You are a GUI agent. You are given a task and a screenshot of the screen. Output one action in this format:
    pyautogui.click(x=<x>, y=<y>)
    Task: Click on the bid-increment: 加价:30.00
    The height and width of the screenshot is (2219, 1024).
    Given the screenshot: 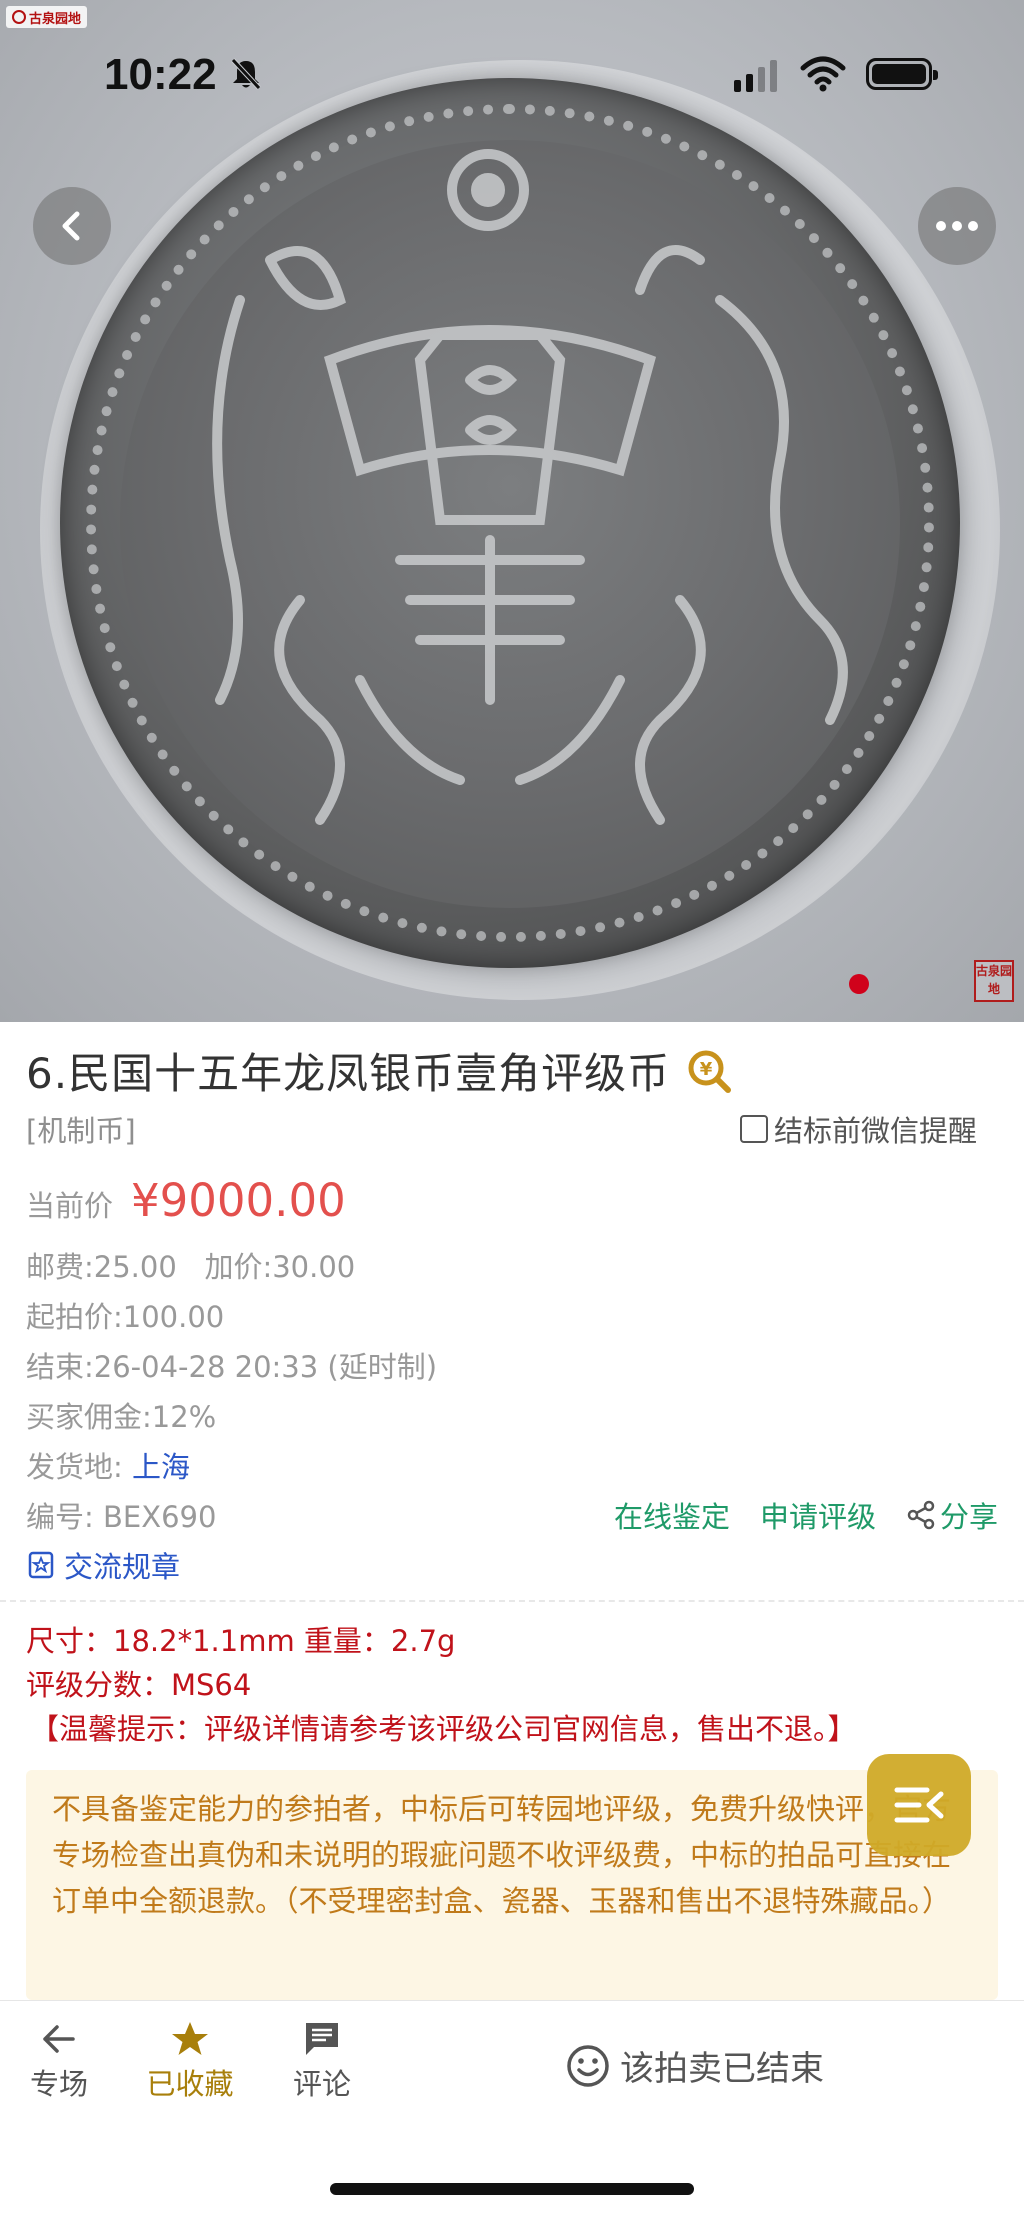 What is the action you would take?
    pyautogui.click(x=280, y=1267)
    